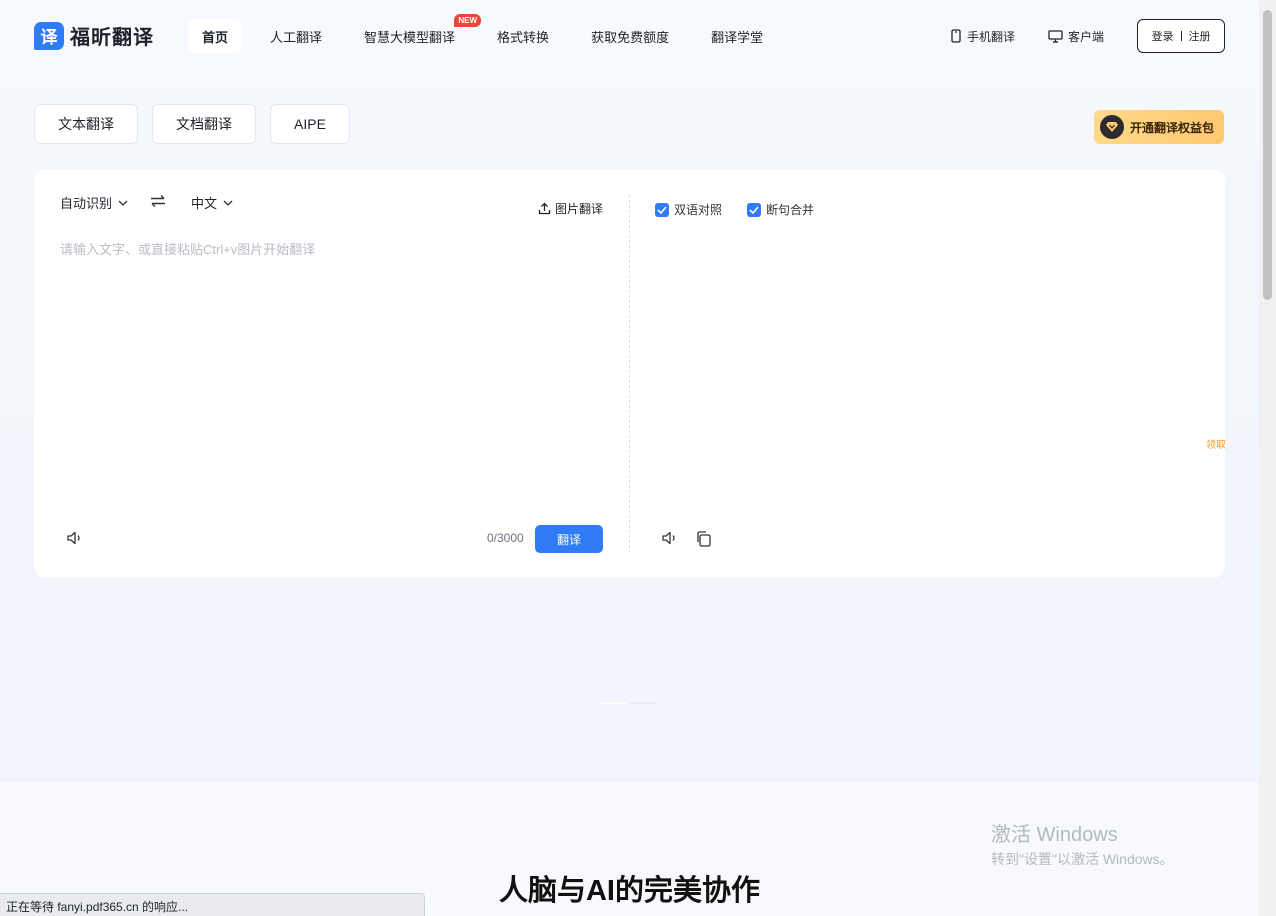 This screenshot has height=916, width=1276. Describe the element at coordinates (505, 538) in the screenshot. I see `char-count: 0/3000` at that location.